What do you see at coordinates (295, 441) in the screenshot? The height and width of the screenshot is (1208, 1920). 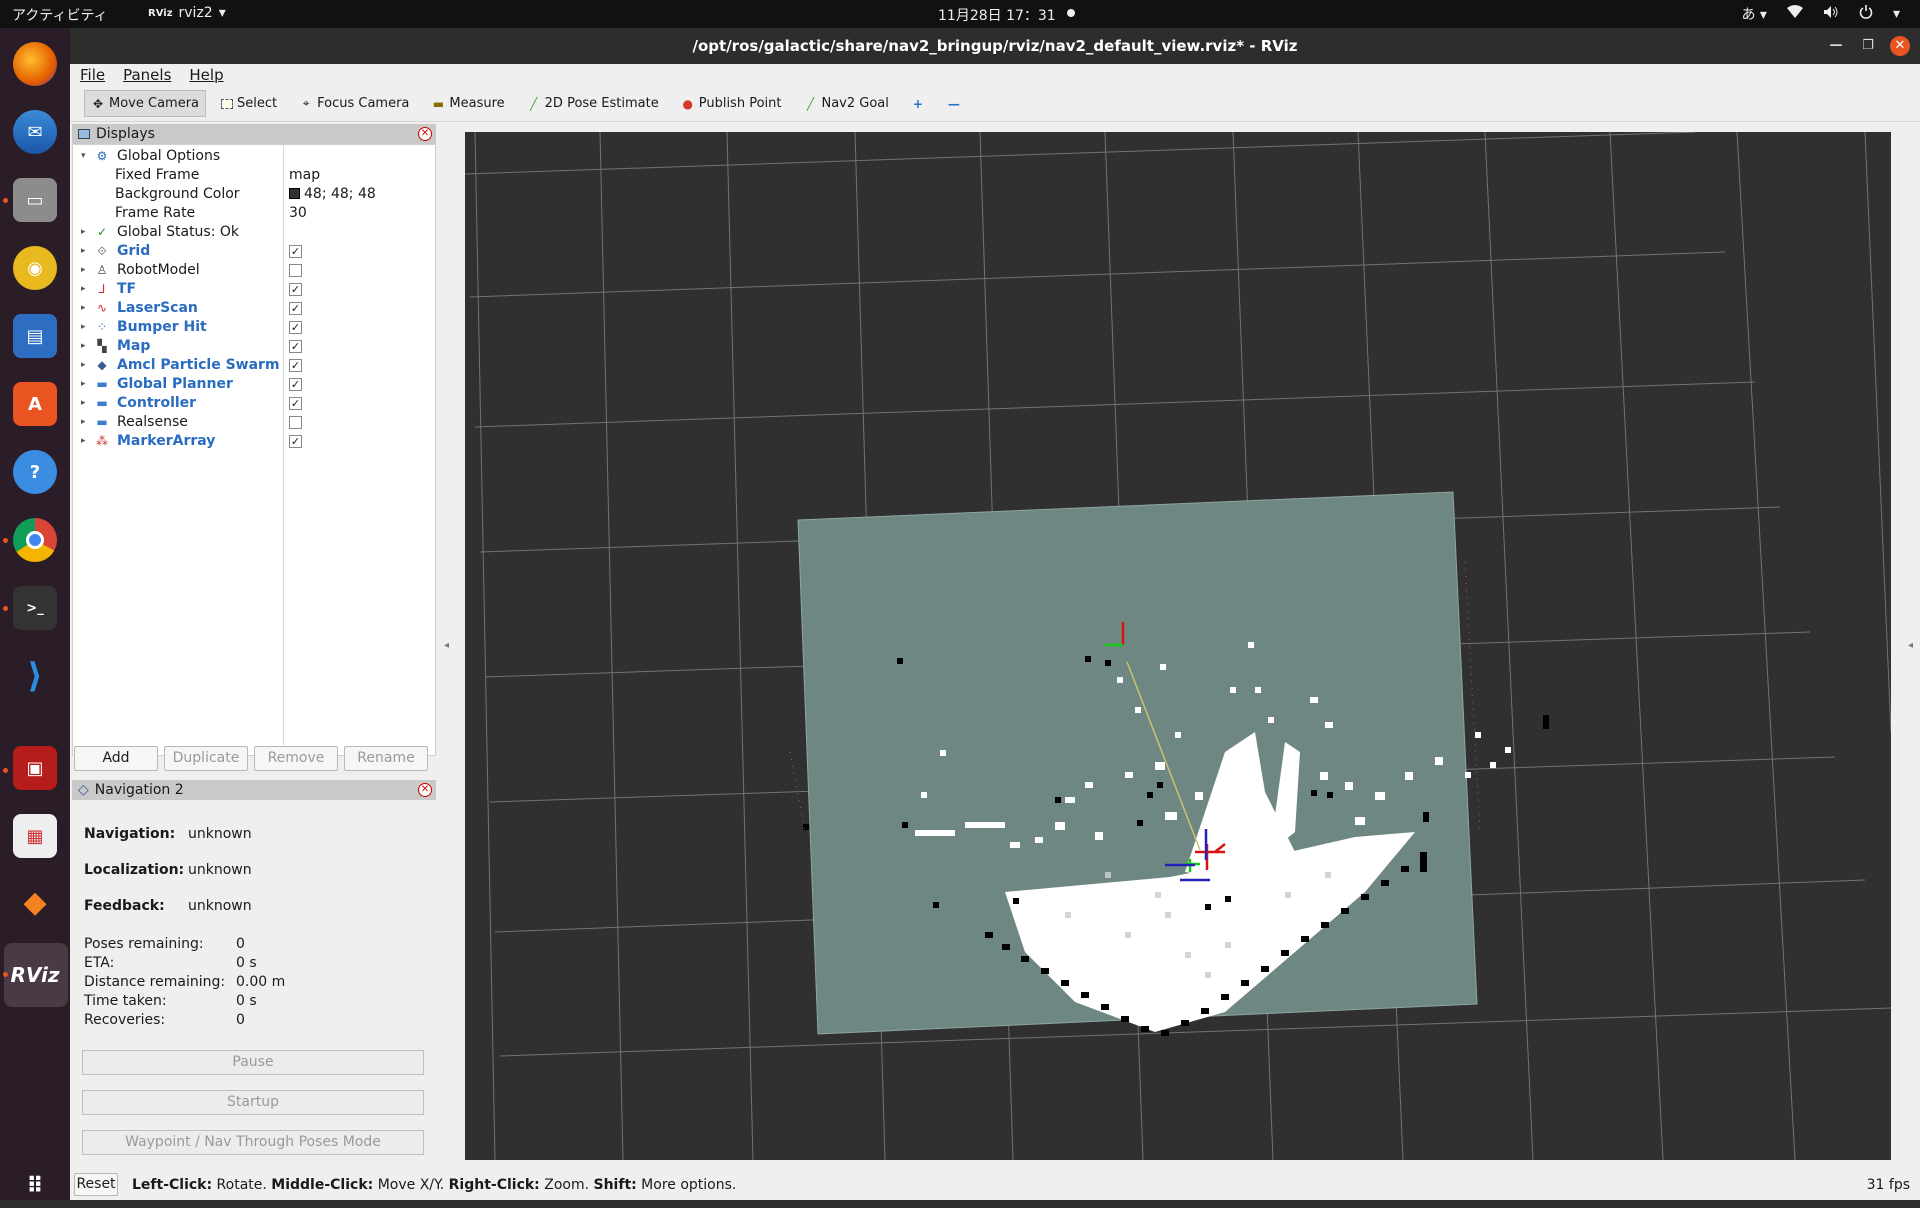 I see `markerarray-checkbox: ✓` at bounding box center [295, 441].